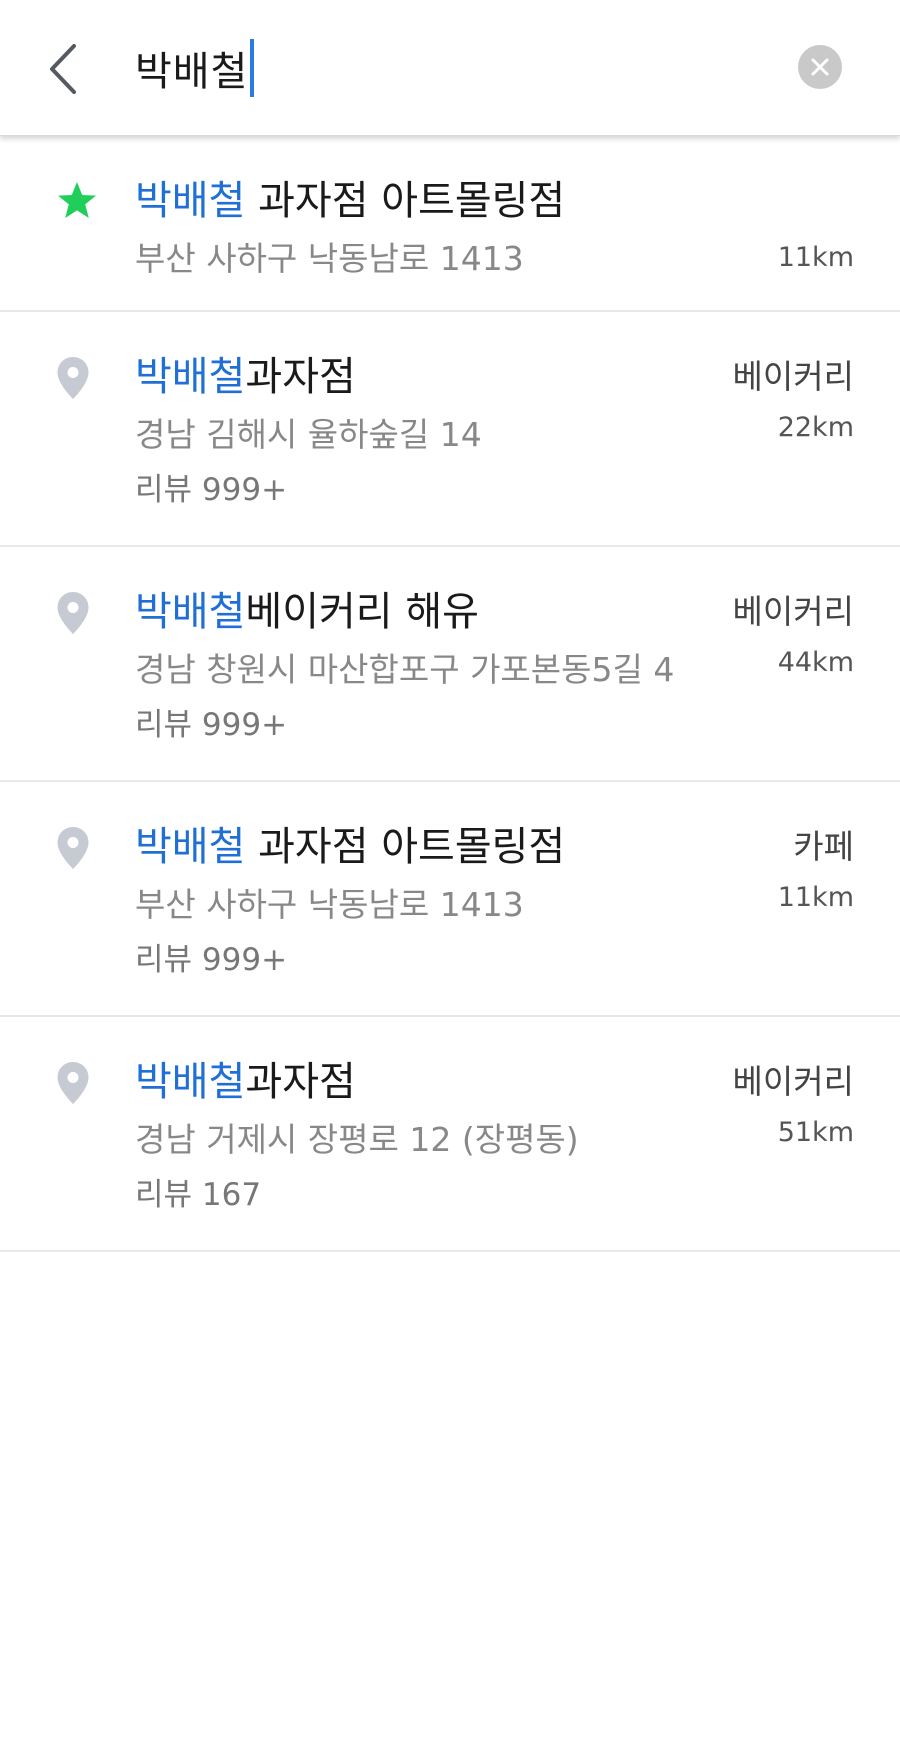 The width and height of the screenshot is (900, 1763). I want to click on result-distance: 51km, so click(815, 1132).